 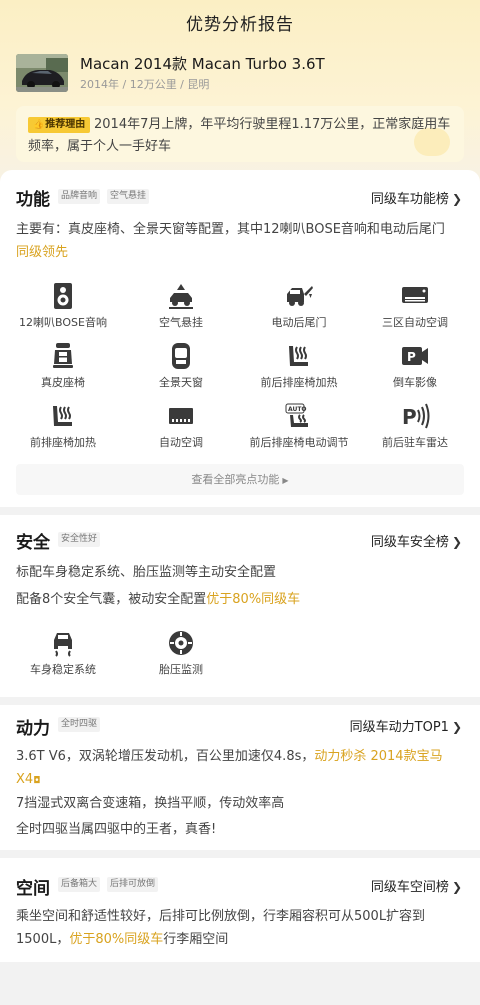 I want to click on car-meta: 2014年 / 12万公里 / 昆明, so click(x=145, y=84).